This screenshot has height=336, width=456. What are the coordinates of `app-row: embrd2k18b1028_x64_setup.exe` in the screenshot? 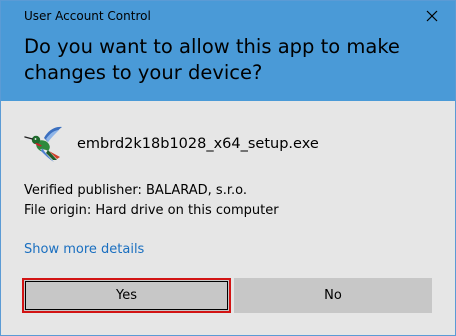 It's located at (171, 144).